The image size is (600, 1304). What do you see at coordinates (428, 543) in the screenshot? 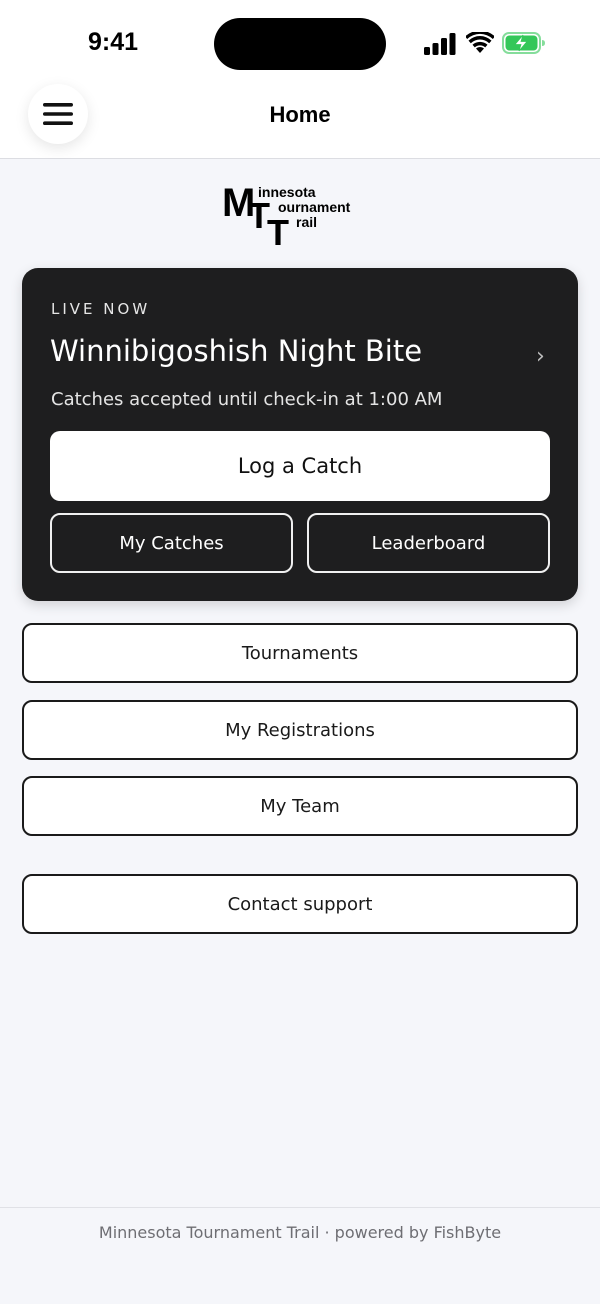
I see `leaderboard-button: Leaderboard` at bounding box center [428, 543].